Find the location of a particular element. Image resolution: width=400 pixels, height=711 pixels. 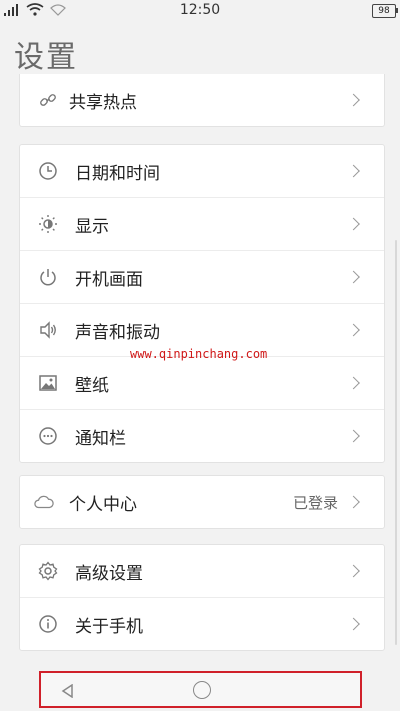

watermark: www.qinpinchang.com is located at coordinates (199, 354).